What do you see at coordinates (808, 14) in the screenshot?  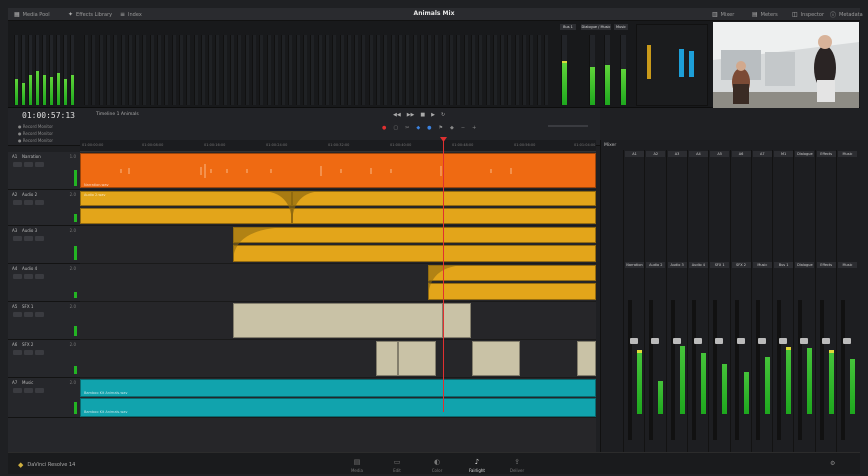 I see `inspector-button: ◫ Inspector` at bounding box center [808, 14].